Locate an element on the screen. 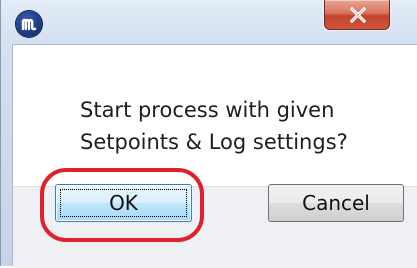  close-icon is located at coordinates (358, 15).